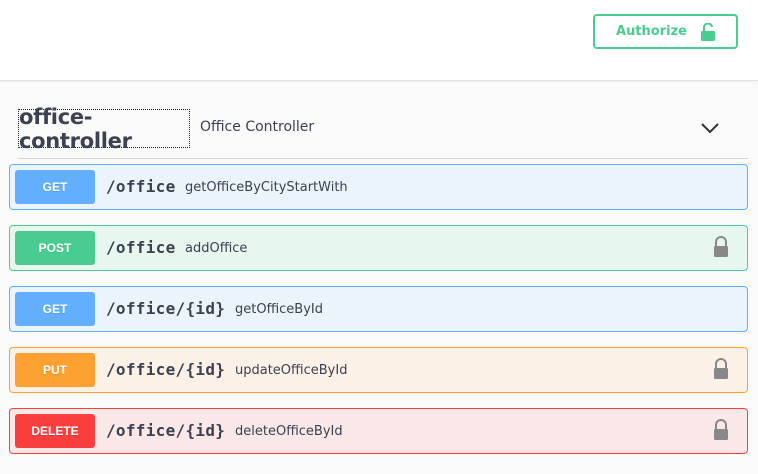  Describe the element at coordinates (707, 31) in the screenshot. I see `unlocked-icon` at that location.